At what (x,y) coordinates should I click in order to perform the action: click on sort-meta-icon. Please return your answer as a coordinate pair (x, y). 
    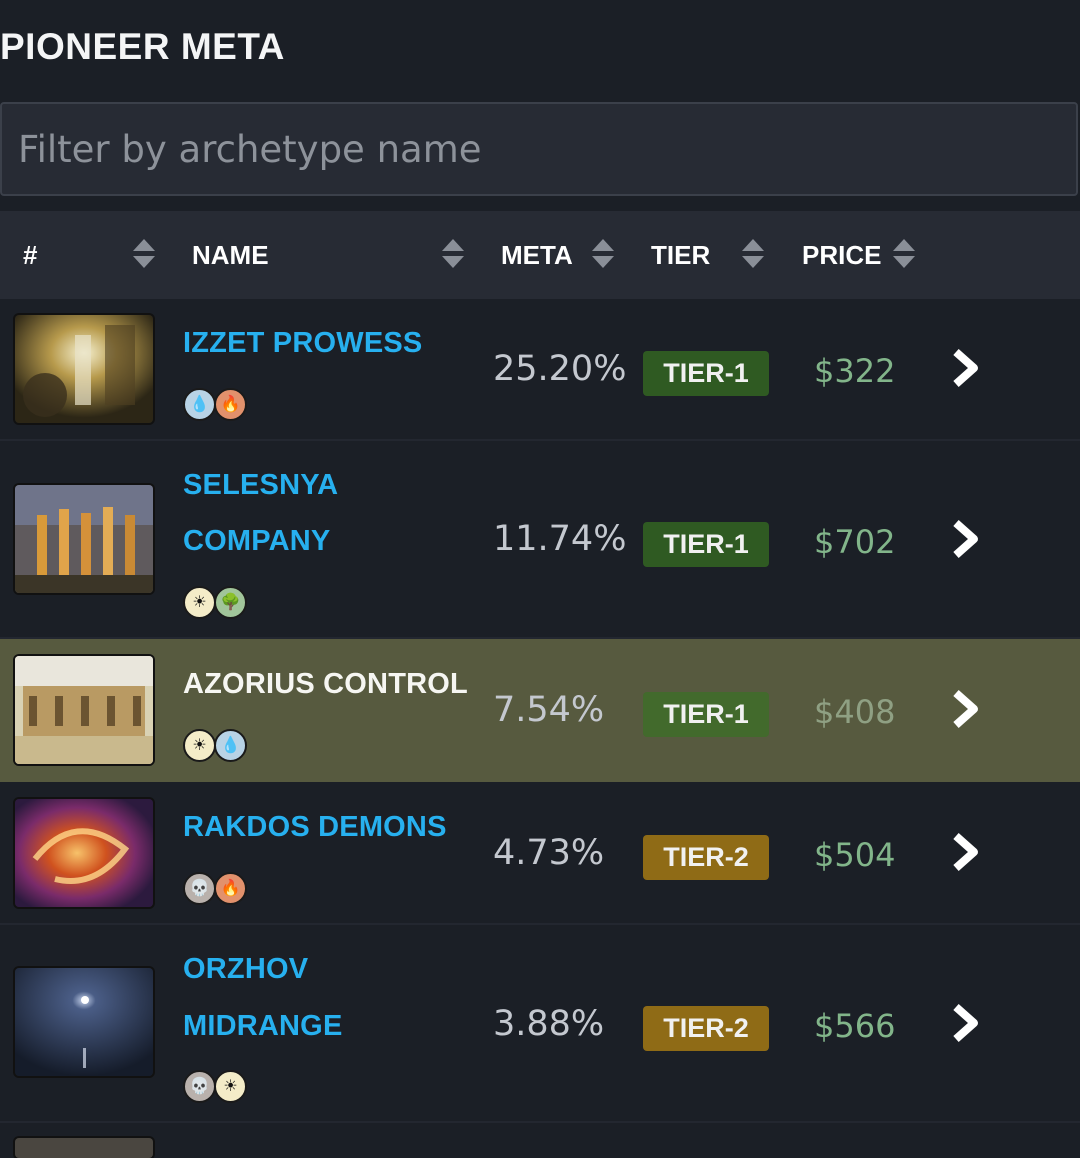
    Looking at the image, I should click on (603, 255).